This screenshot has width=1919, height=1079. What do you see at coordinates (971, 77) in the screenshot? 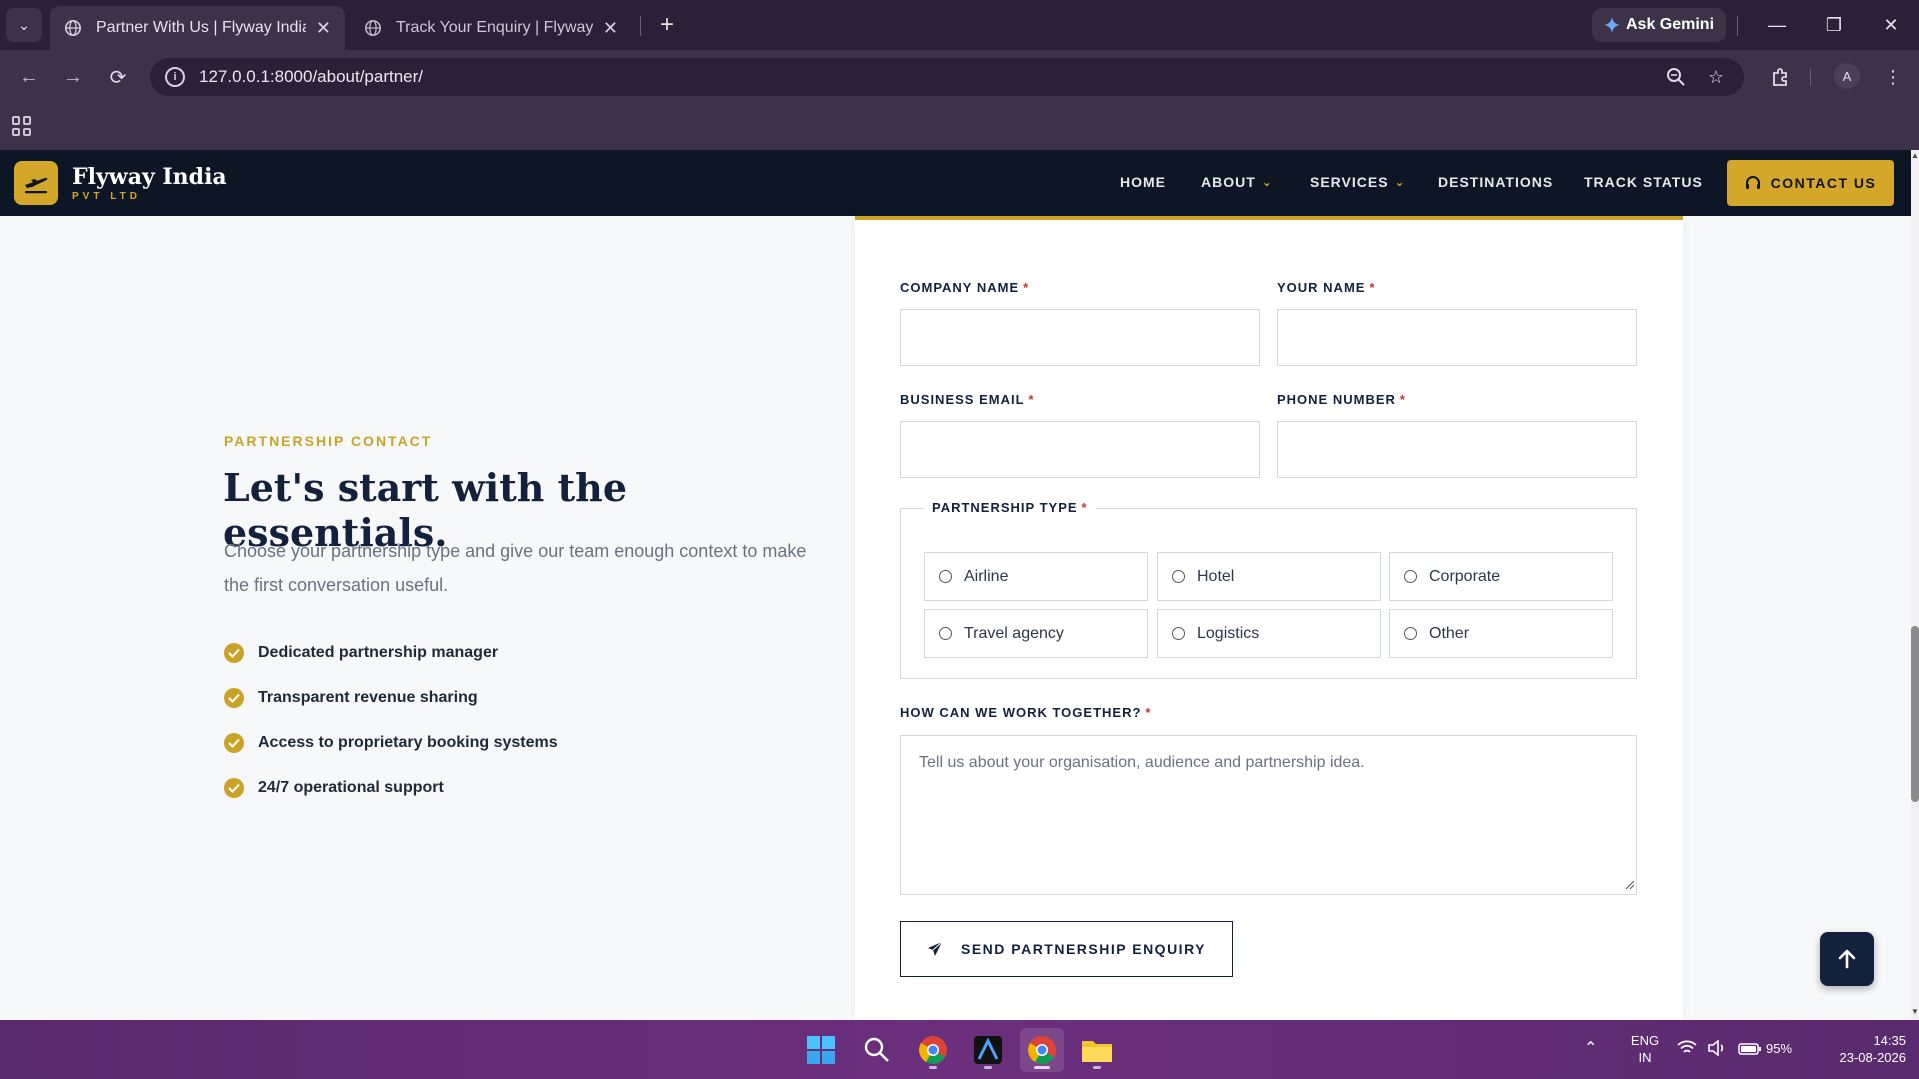
I see `url-text: 127.0.0.1:8000/about/partner/` at bounding box center [971, 77].